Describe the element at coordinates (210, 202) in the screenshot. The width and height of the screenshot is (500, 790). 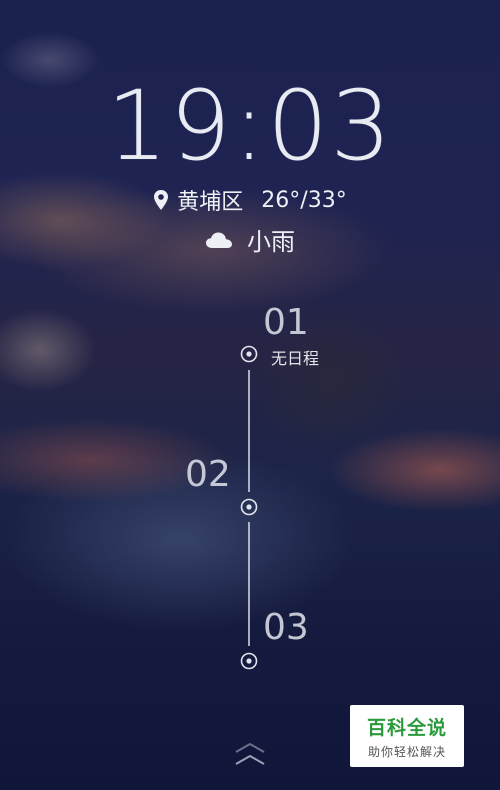
I see `location-label: 黄埔区` at that location.